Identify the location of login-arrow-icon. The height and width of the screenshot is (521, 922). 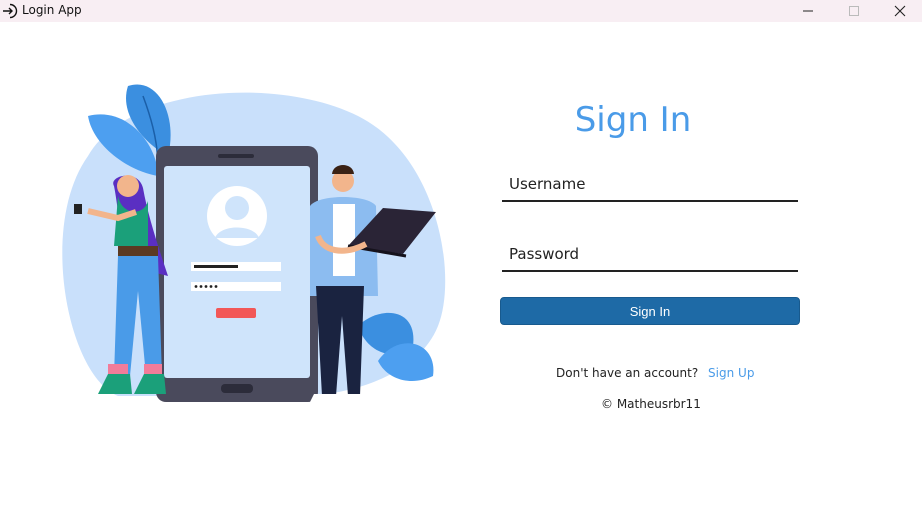
(10, 11).